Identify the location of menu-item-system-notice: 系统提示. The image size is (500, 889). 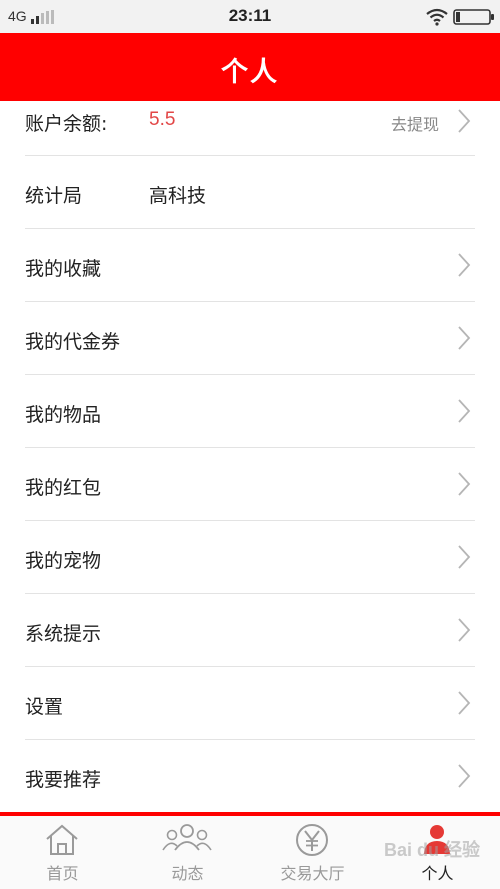
(250, 630).